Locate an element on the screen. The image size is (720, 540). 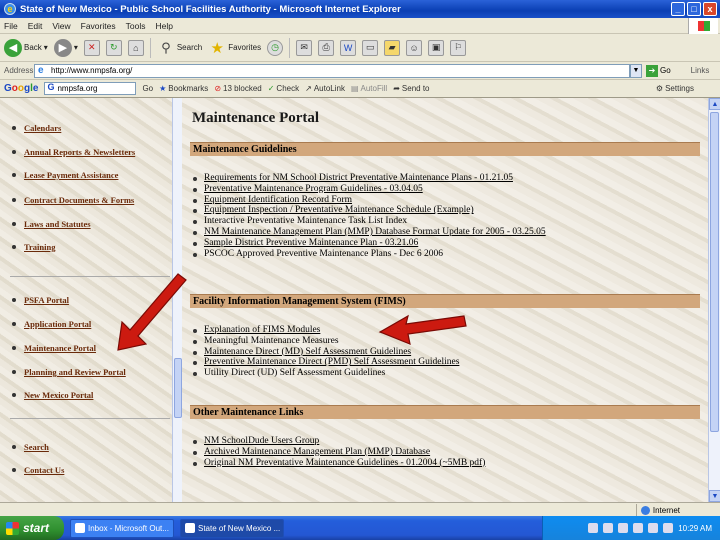
sidebar-item-maintenance-portal: Maintenance Portal is located at coordinates (54, 348).